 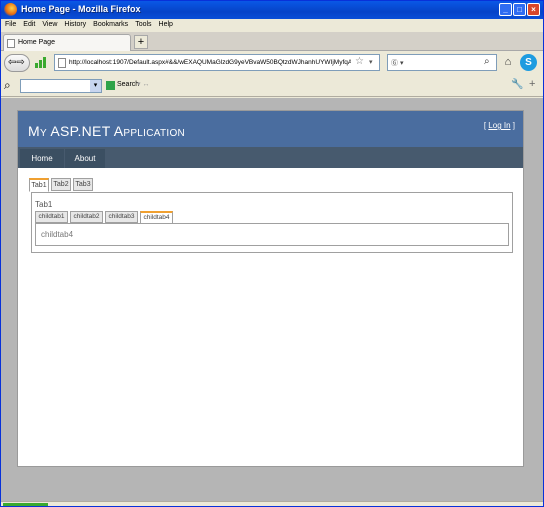 What do you see at coordinates (83, 184) in the screenshot?
I see `tab-tab3: Tab3` at bounding box center [83, 184].